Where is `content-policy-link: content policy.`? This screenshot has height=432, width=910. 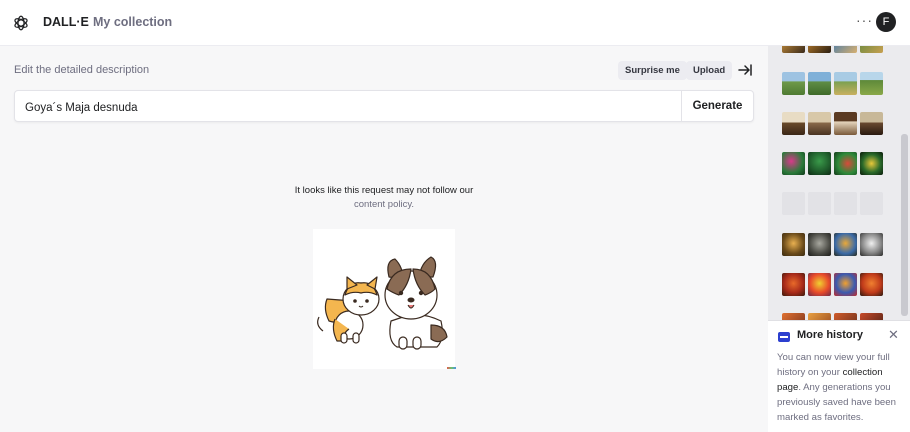 content-policy-link: content policy. is located at coordinates (384, 204).